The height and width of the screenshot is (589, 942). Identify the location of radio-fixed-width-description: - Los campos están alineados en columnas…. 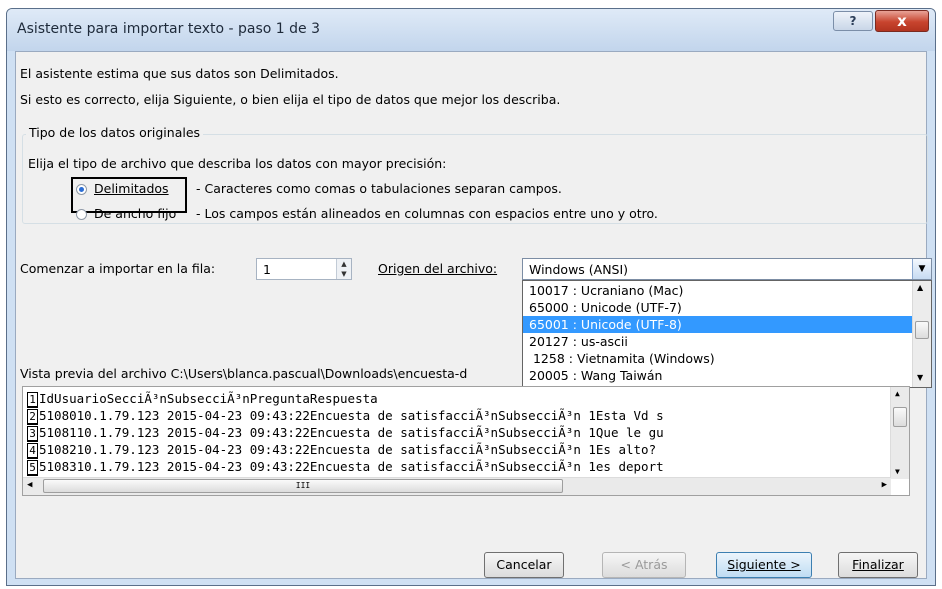
(427, 213).